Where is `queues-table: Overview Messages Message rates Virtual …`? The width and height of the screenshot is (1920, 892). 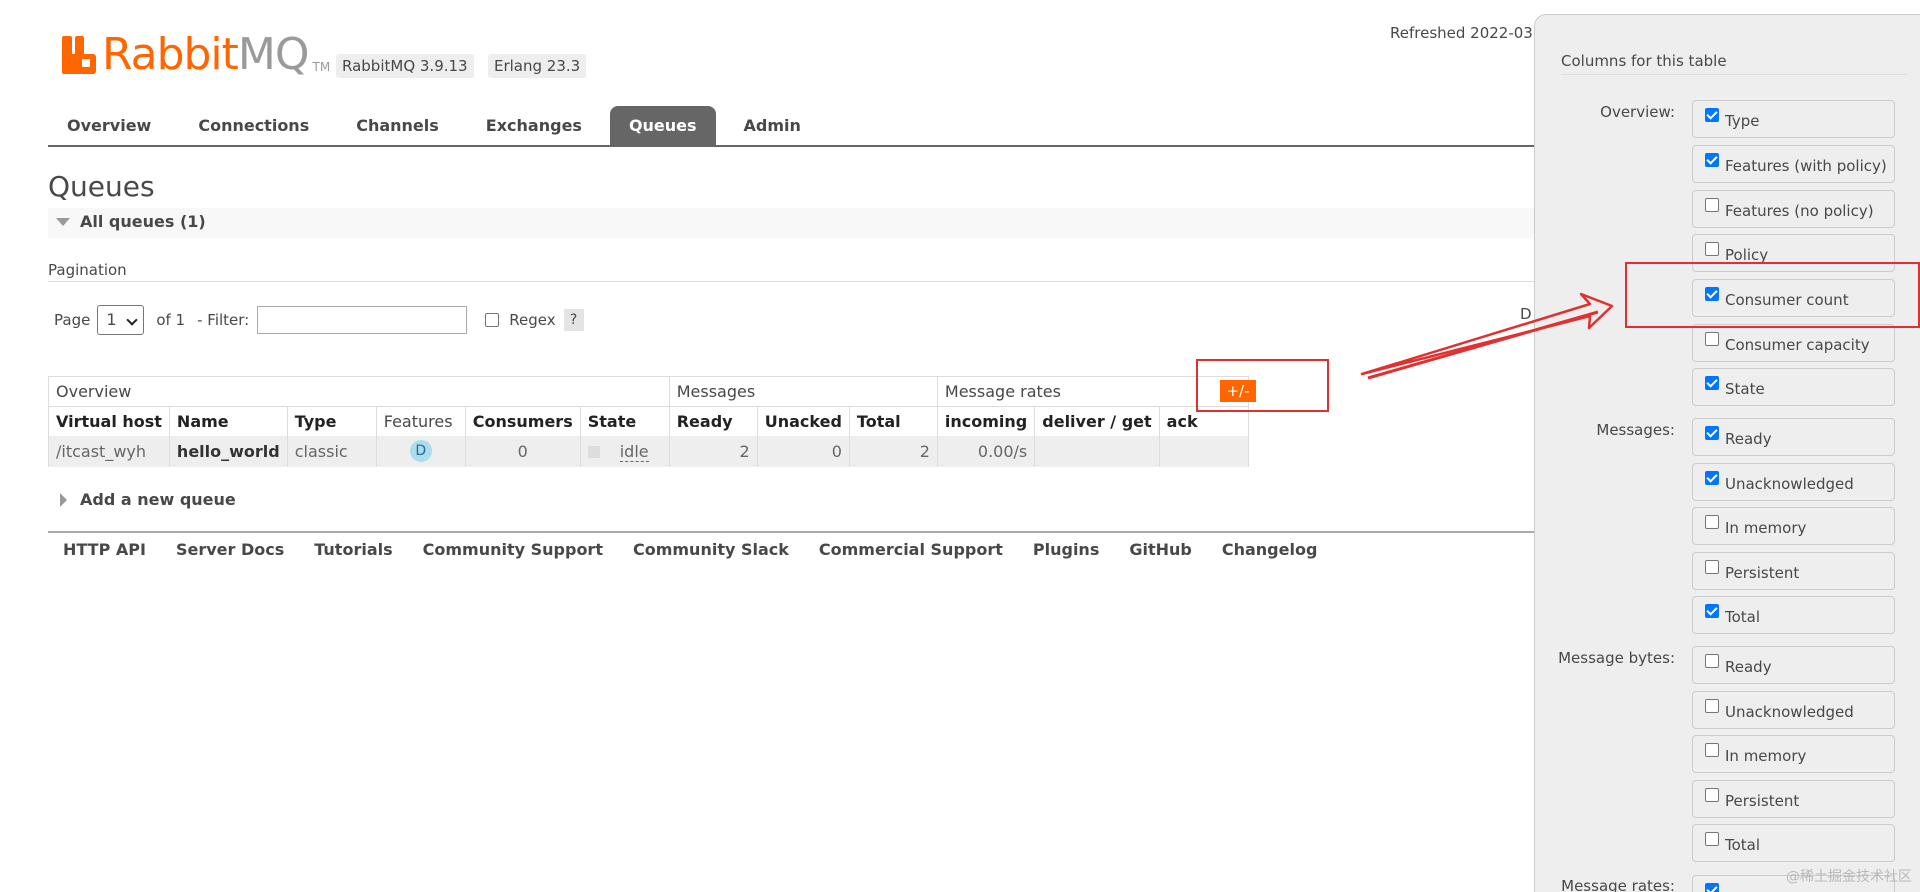 queues-table: Overview Messages Message rates Virtual … is located at coordinates (648, 421).